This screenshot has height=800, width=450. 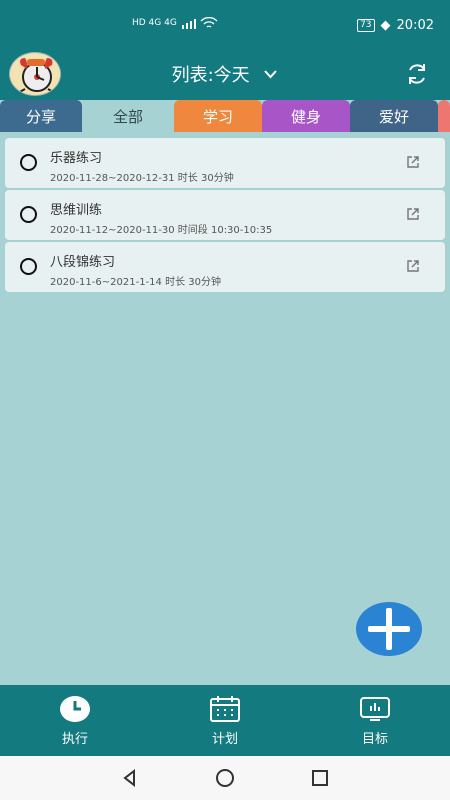 What do you see at coordinates (76, 210) in the screenshot?
I see `task-title: 思维训练` at bounding box center [76, 210].